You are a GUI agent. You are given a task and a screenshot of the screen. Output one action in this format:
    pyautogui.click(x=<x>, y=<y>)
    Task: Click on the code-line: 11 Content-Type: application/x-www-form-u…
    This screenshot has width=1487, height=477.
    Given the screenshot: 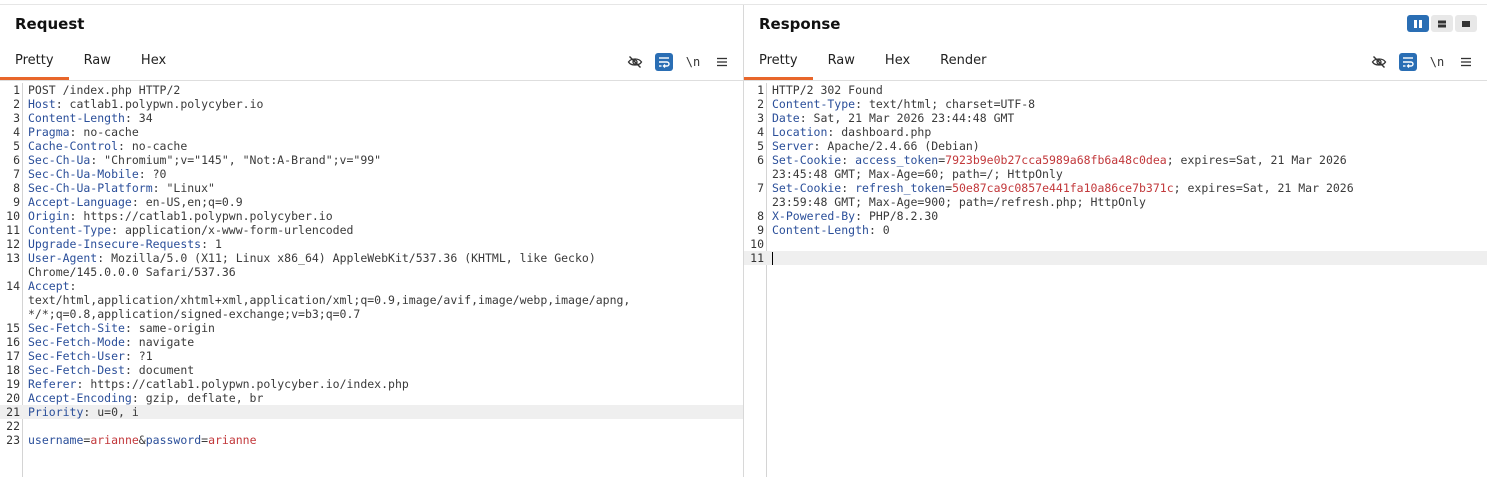 What is the action you would take?
    pyautogui.click(x=371, y=230)
    